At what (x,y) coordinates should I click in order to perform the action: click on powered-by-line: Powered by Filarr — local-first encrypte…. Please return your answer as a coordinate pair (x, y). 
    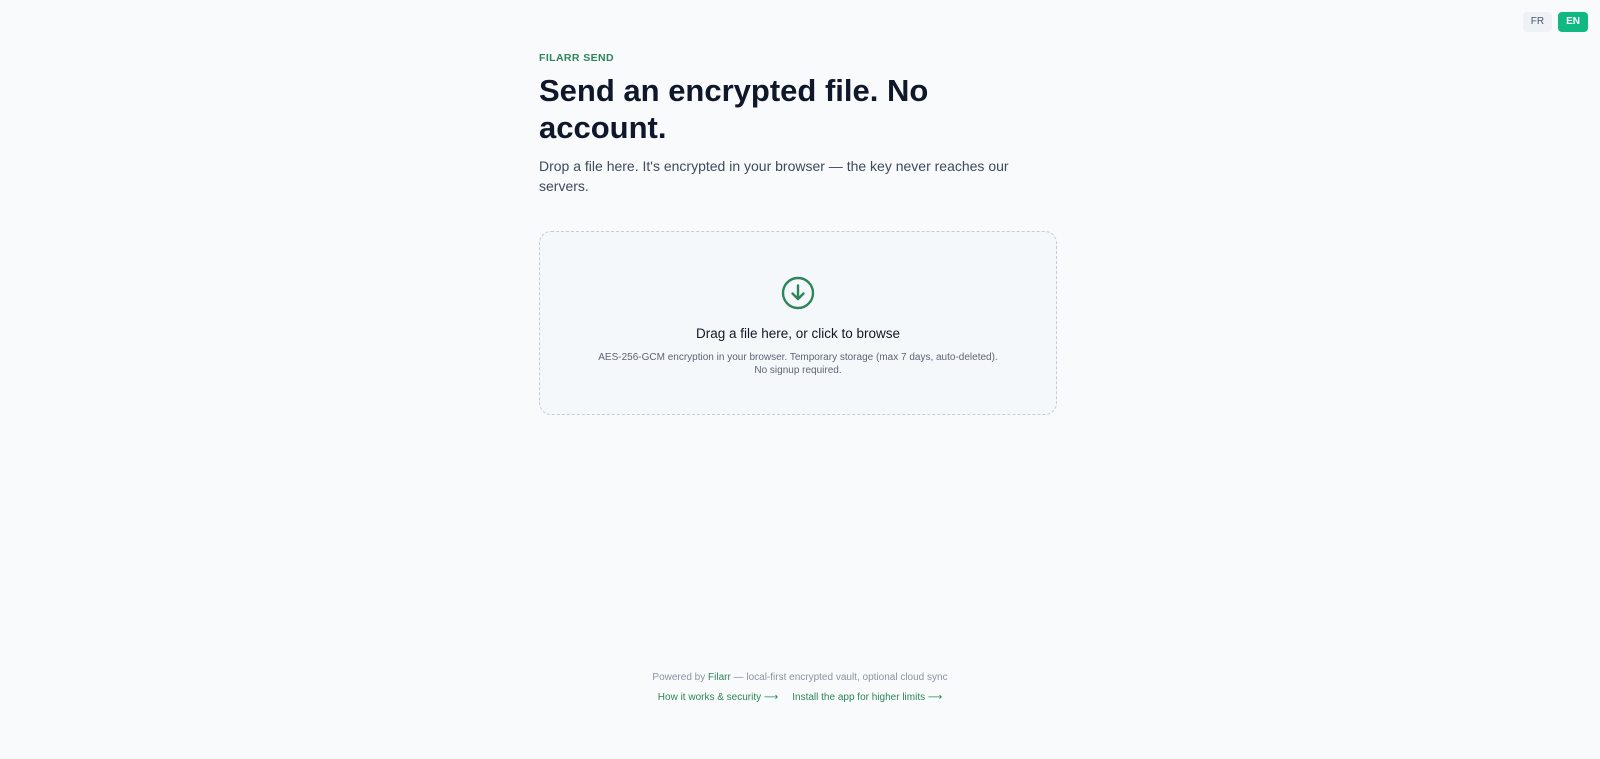
    Looking at the image, I should click on (800, 677).